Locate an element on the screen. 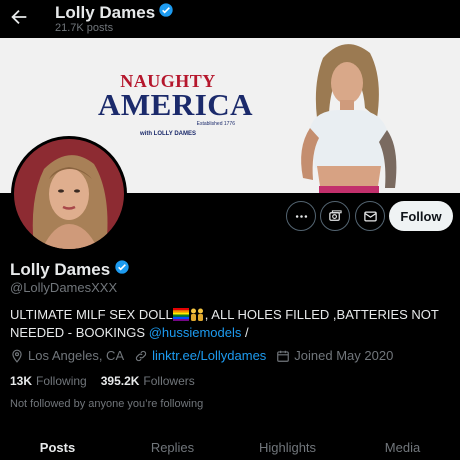 This screenshot has width=460, height=460. header-name: Lolly Dames is located at coordinates (105, 12).